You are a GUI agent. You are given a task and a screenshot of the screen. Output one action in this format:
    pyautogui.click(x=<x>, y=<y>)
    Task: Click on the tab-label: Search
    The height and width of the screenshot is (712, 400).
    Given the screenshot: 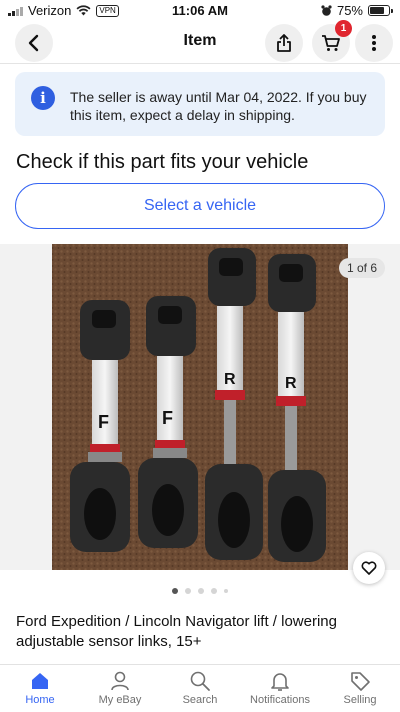 What is the action you would take?
    pyautogui.click(x=200, y=700)
    